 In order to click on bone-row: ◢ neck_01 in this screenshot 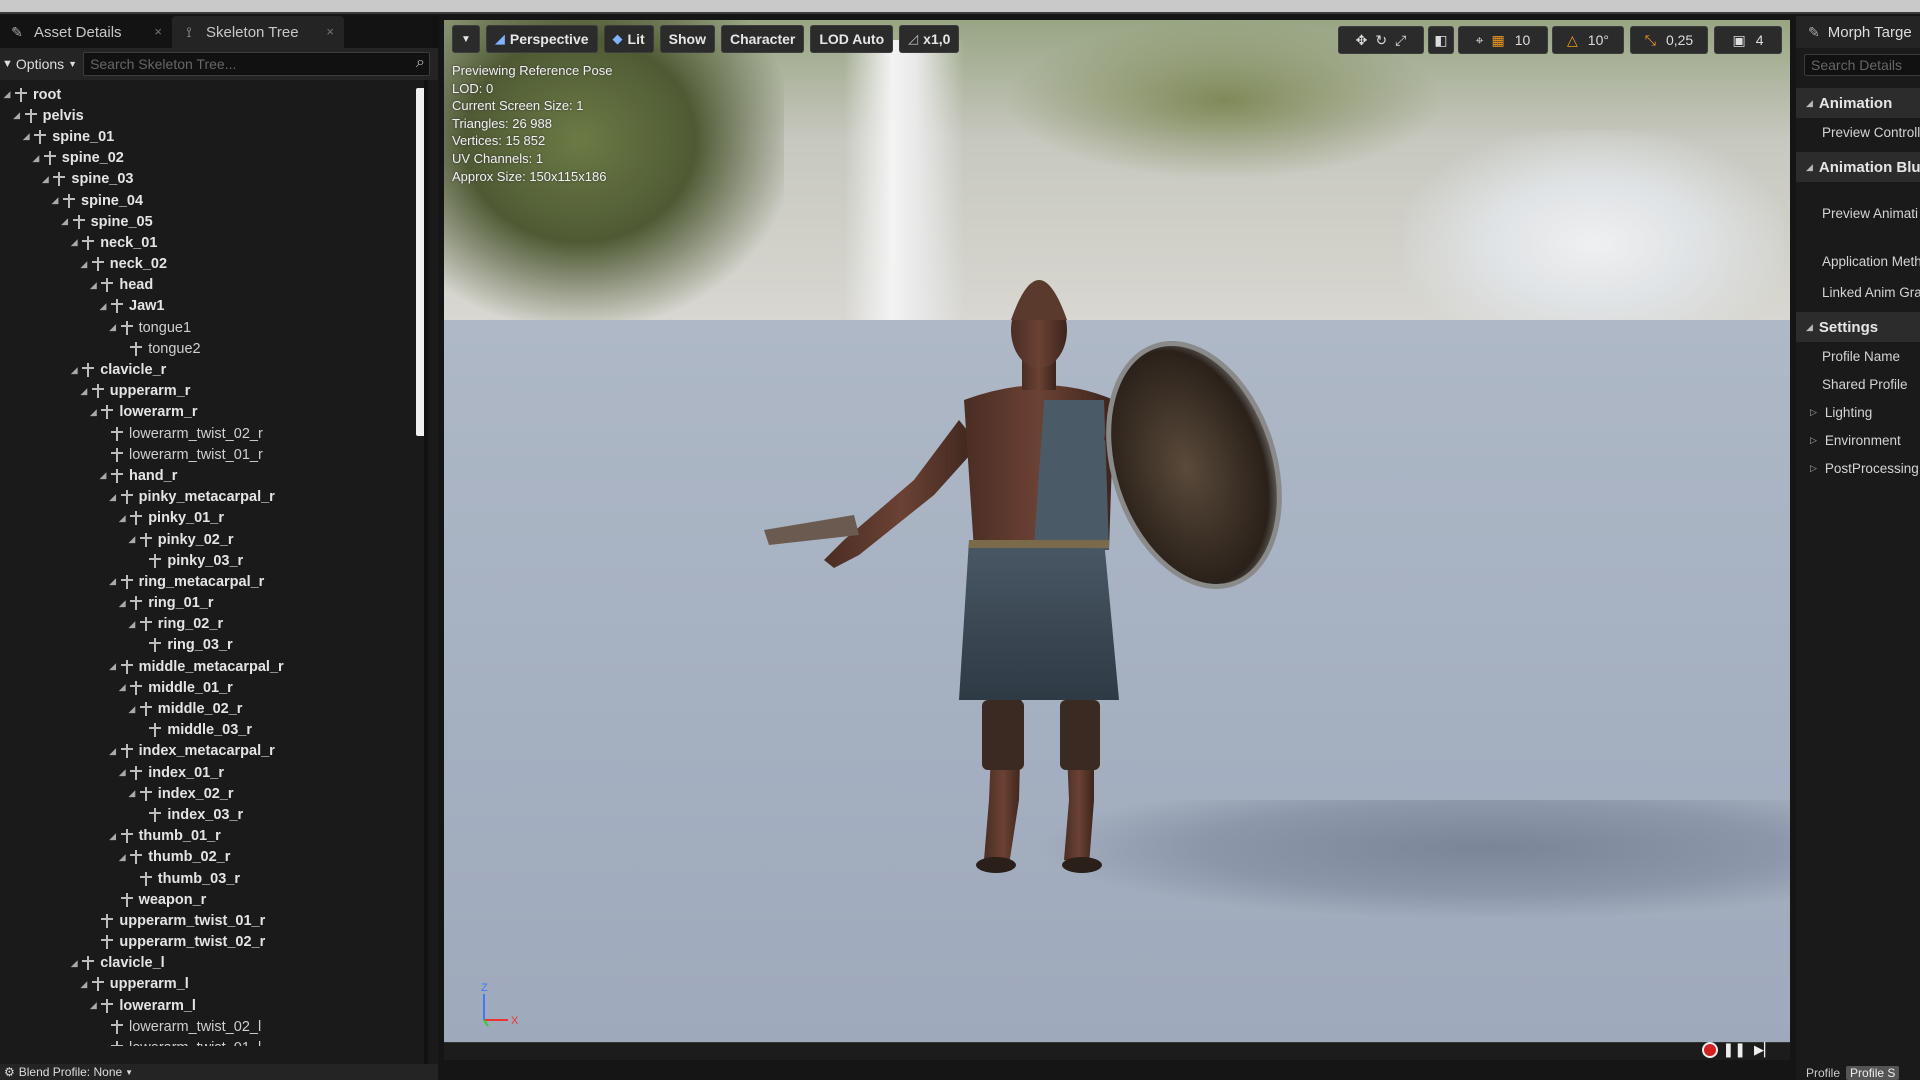, I will do `click(219, 242)`.